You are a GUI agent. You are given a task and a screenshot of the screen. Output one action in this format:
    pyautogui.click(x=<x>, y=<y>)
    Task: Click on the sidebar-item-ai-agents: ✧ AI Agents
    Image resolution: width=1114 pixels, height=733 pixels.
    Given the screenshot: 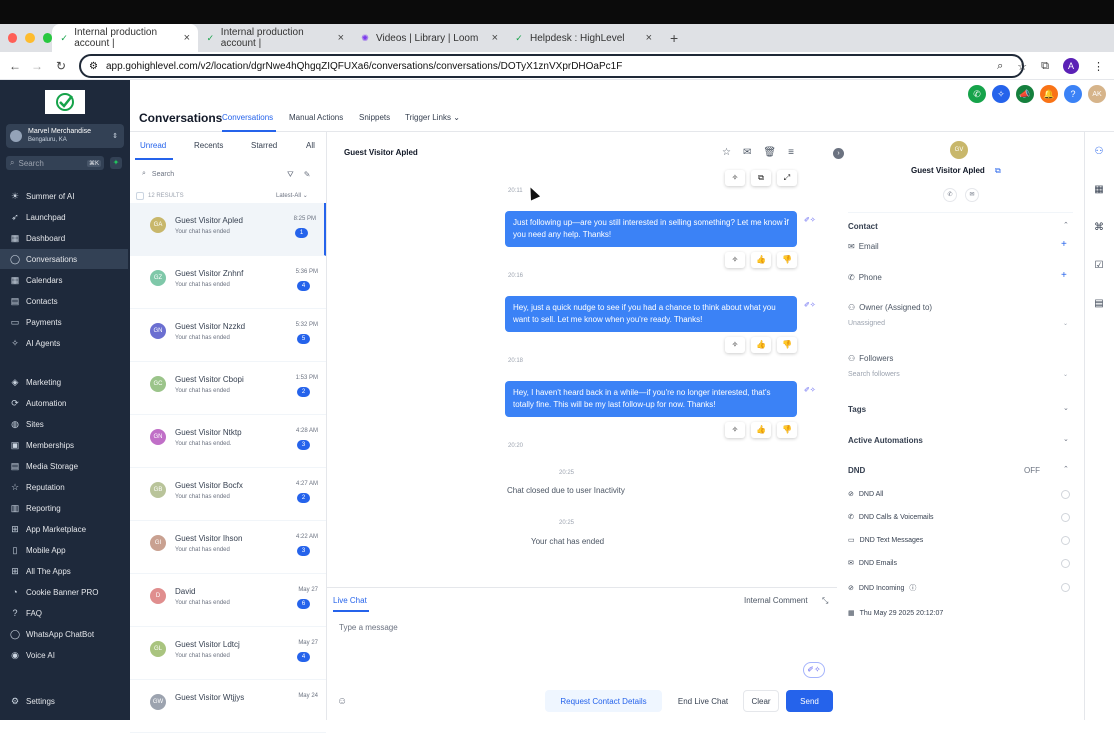 What is the action you would take?
    pyautogui.click(x=64, y=343)
    